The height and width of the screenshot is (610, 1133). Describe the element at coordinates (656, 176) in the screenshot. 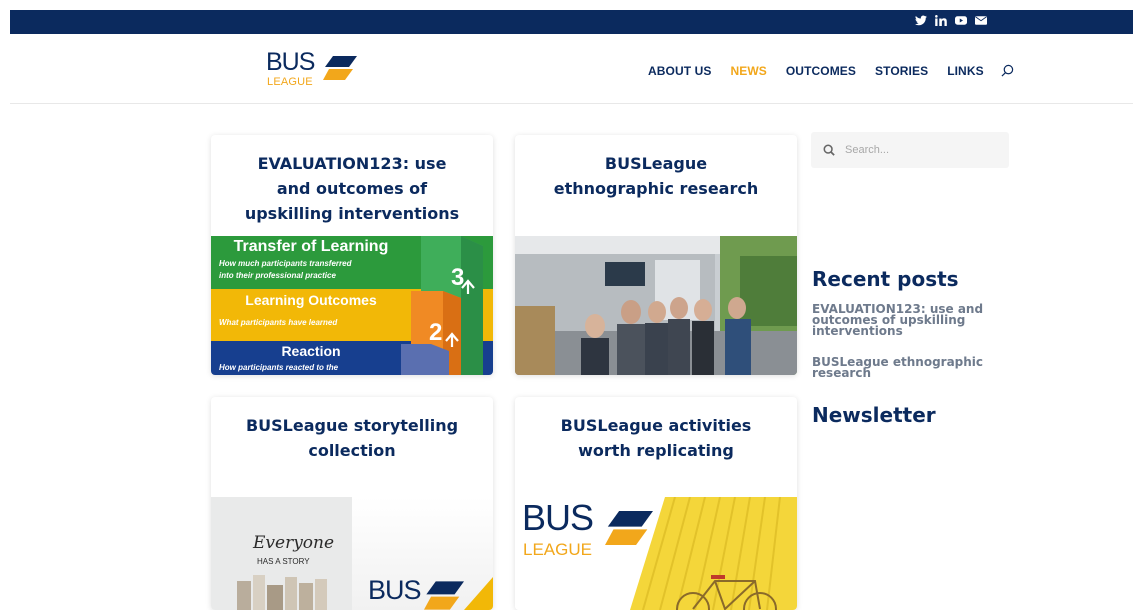

I see `post-title: BUSLeague ethnographic research` at that location.